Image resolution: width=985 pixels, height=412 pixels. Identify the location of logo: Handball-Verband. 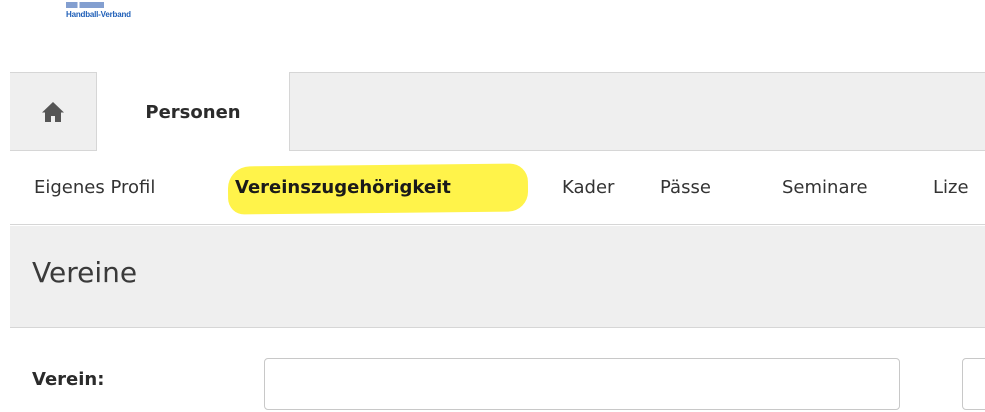
(121, 15).